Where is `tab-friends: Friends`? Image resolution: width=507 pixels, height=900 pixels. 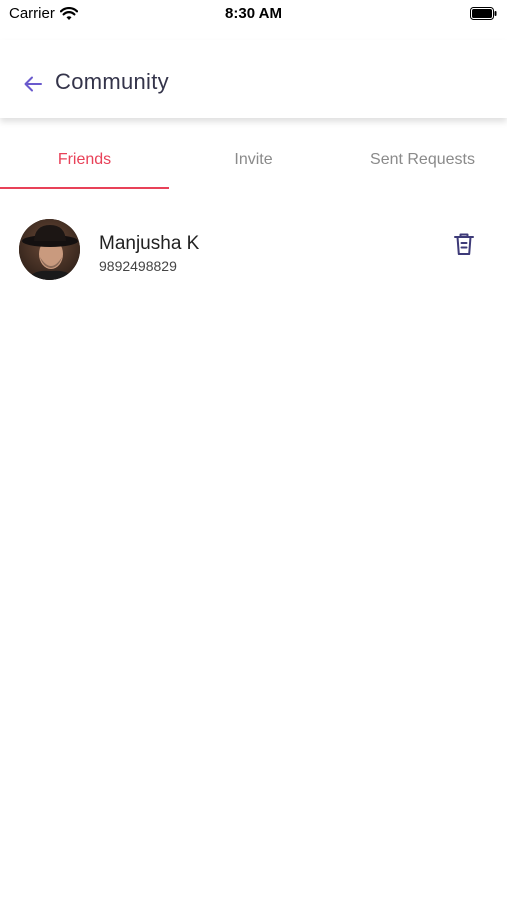
tab-friends: Friends is located at coordinates (84, 159).